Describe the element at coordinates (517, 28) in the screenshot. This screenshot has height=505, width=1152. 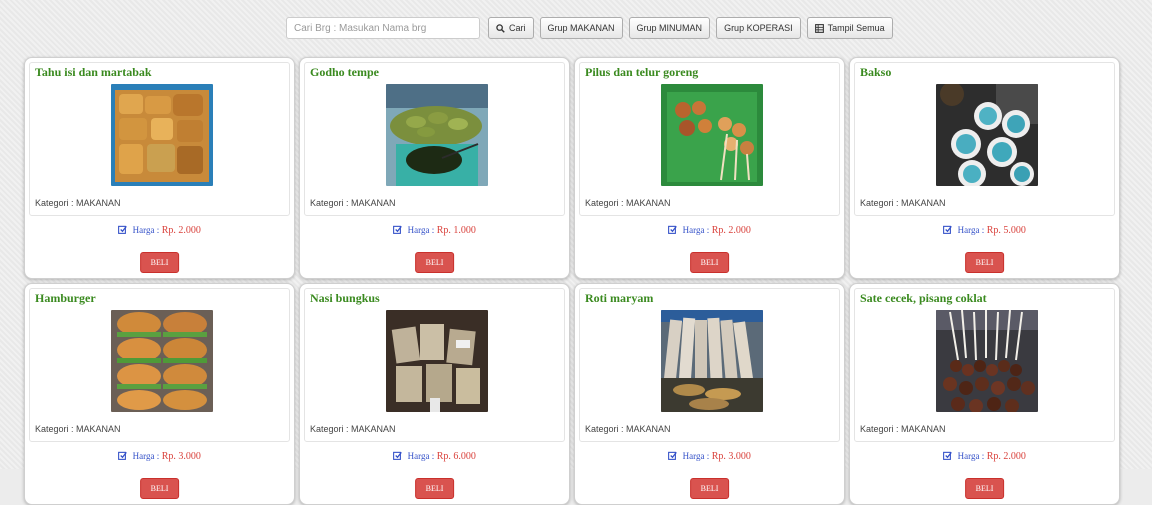
I see `search-button-label: Cari` at that location.